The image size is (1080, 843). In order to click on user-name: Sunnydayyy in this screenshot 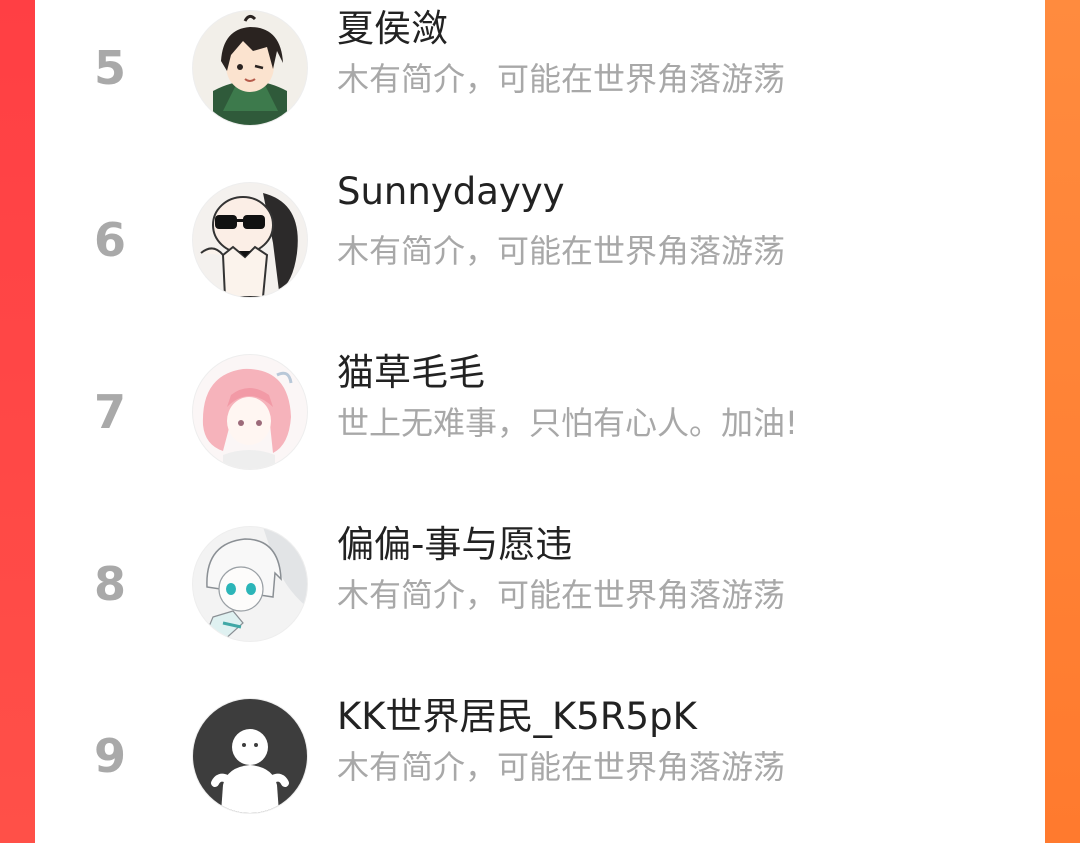, I will do `click(451, 191)`.